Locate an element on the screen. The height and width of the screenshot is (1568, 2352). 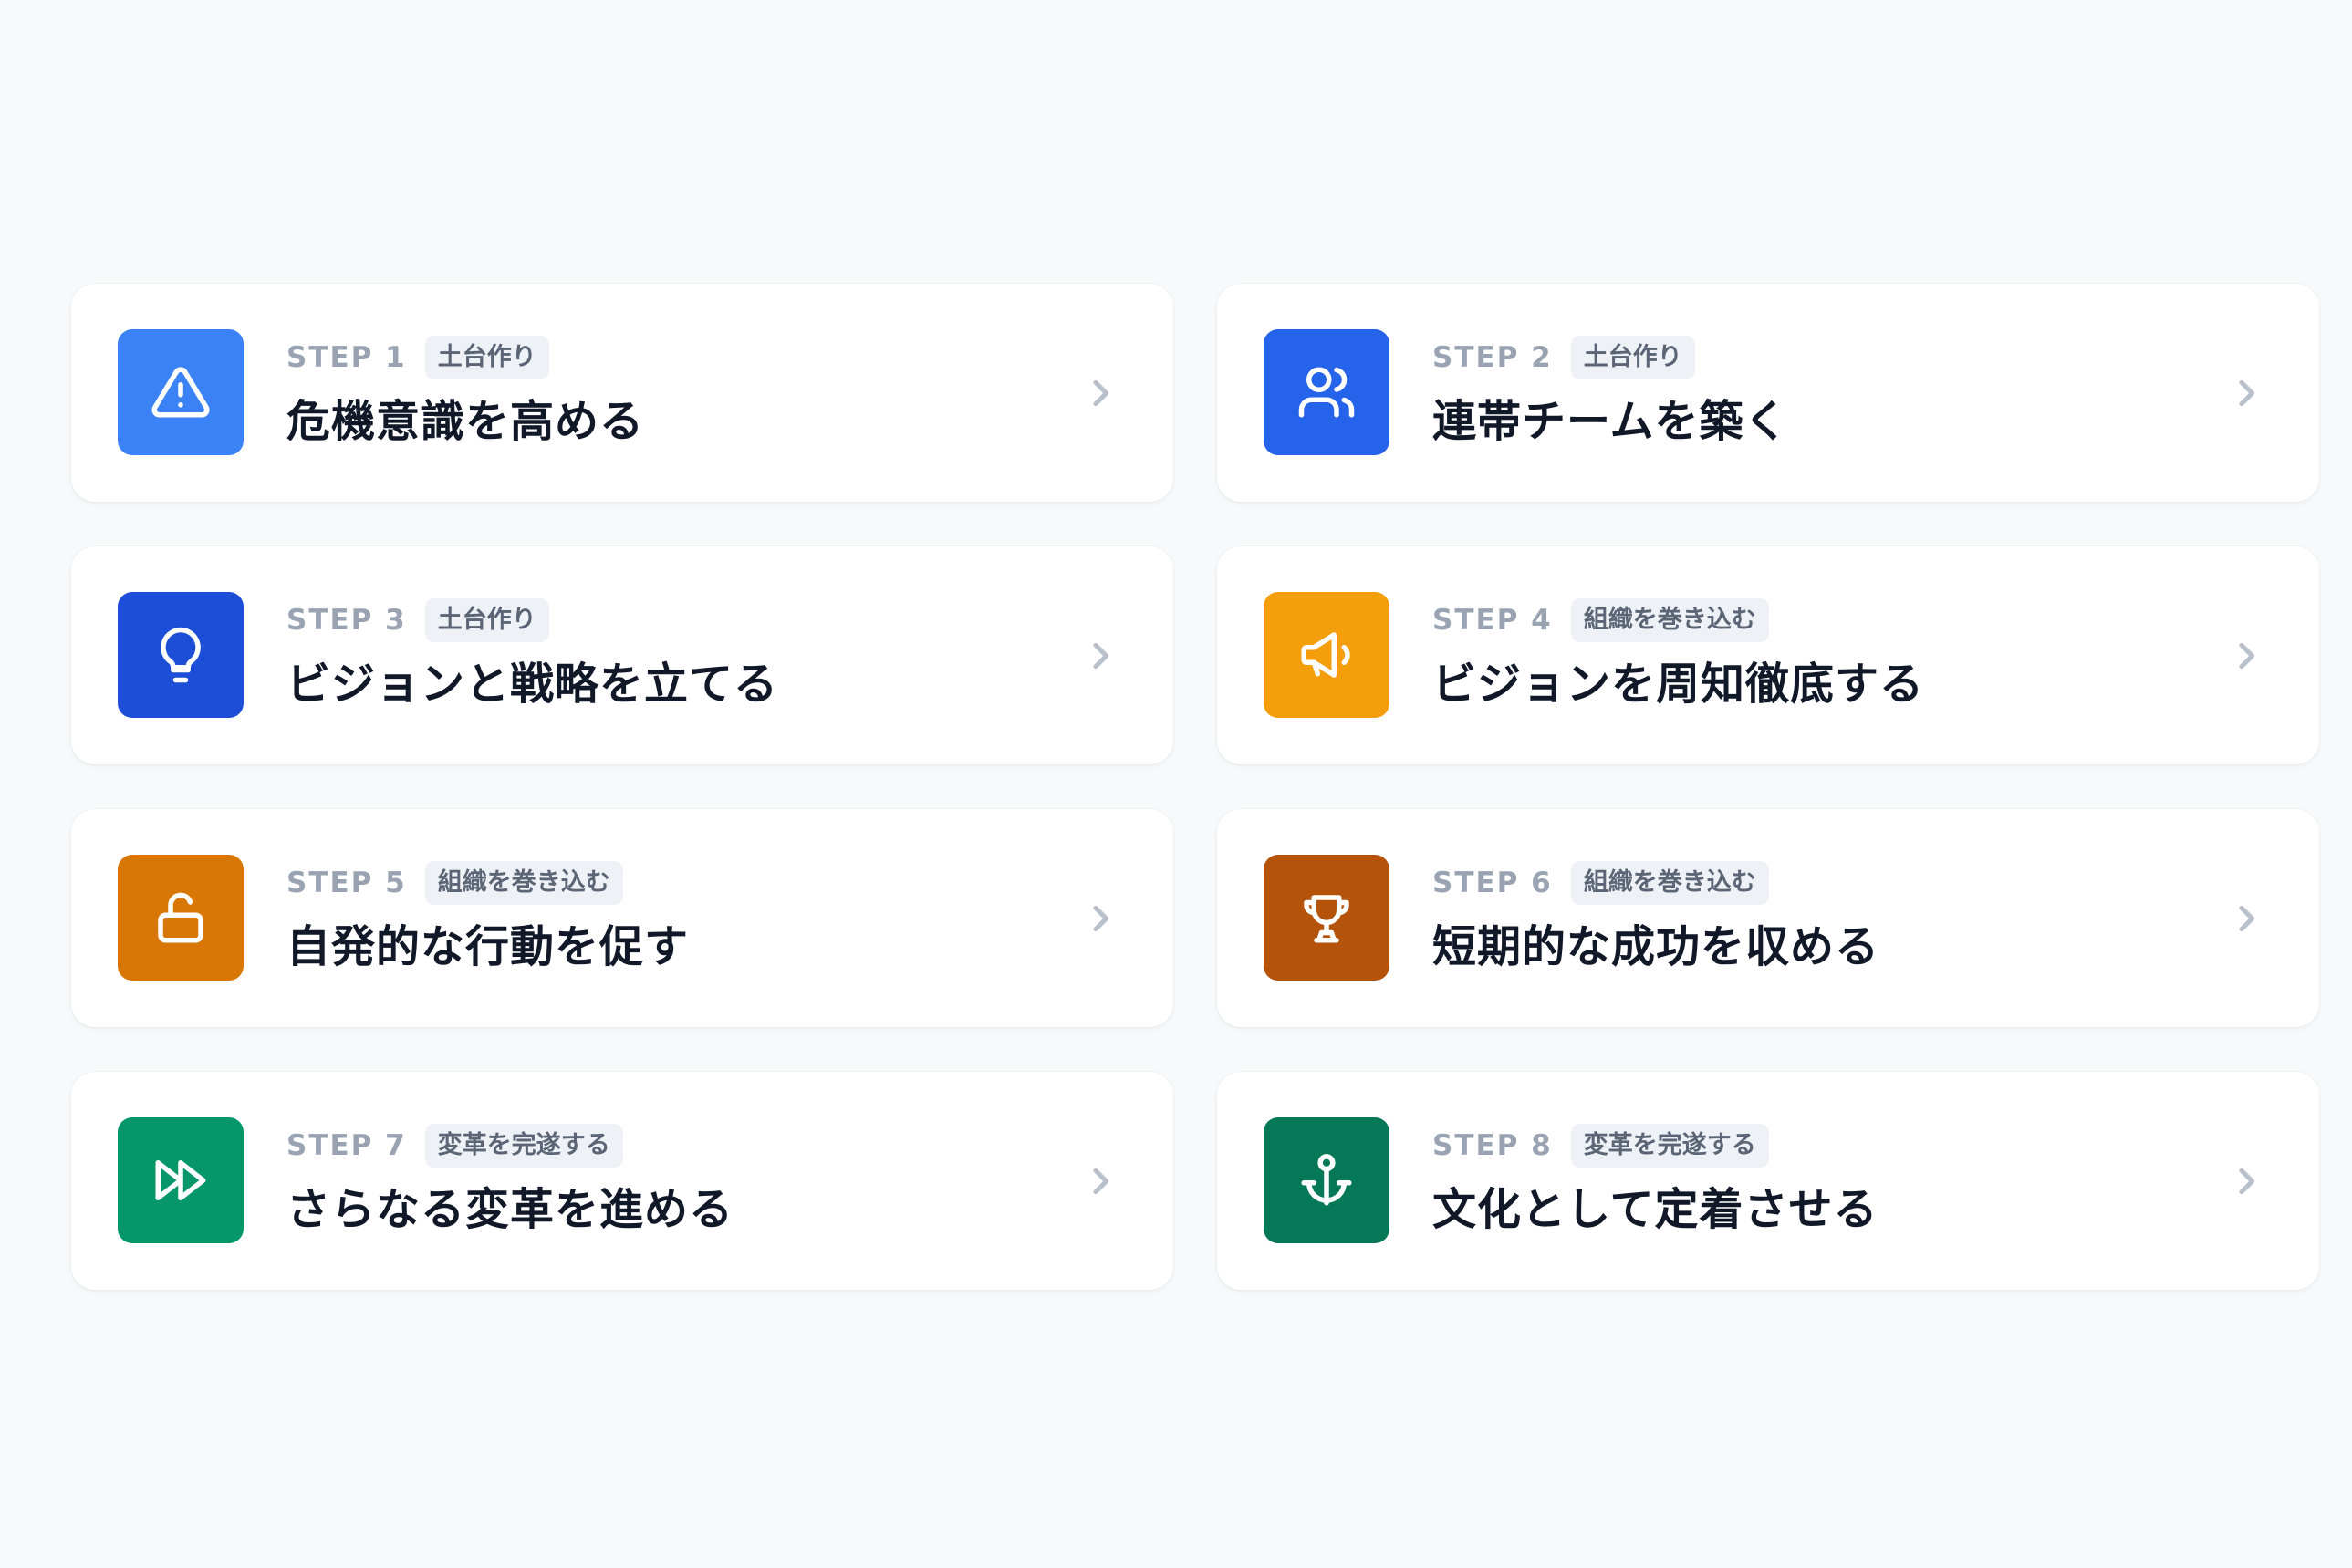
step-number: STEP 6 is located at coordinates (1492, 883).